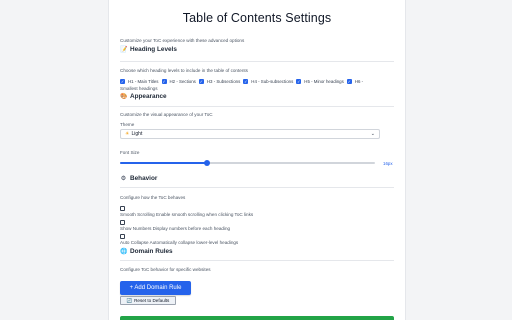 The image size is (512, 320). I want to click on heading-option-h2: ✓ H2 - Sections, so click(178, 81).